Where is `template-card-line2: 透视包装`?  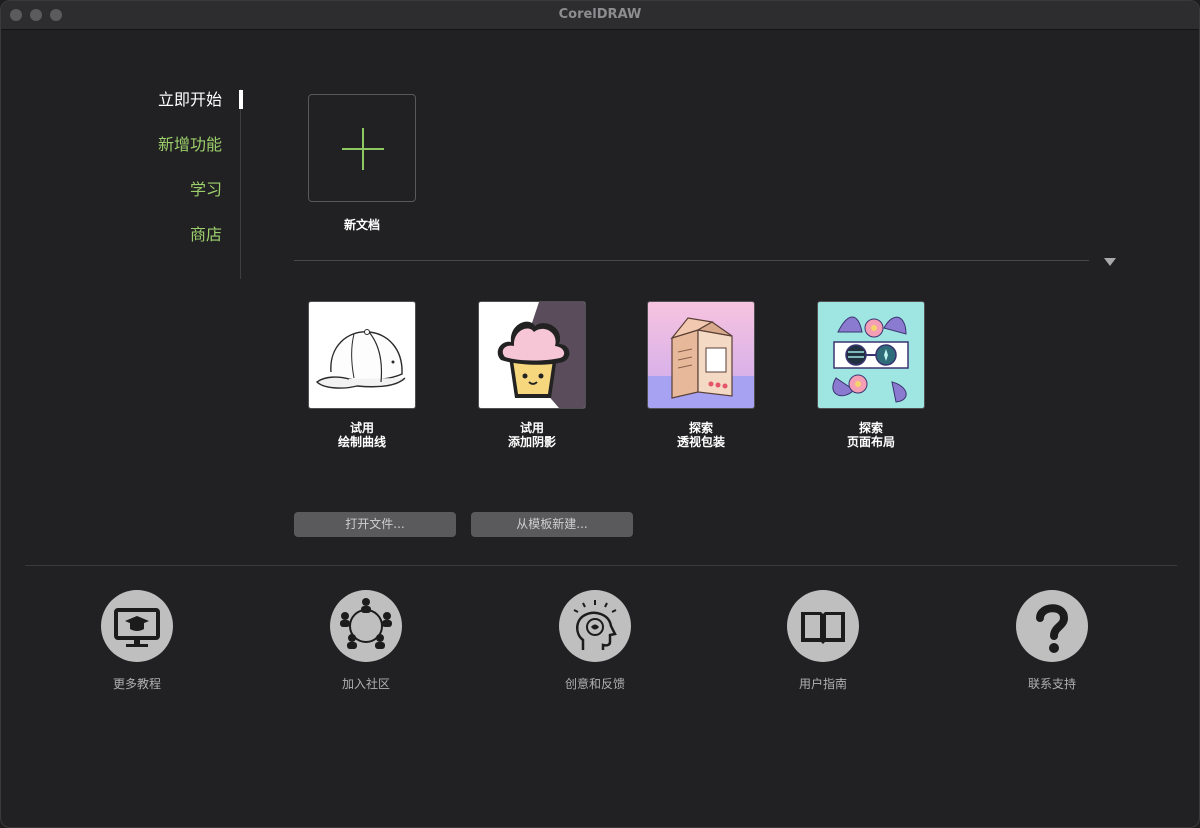 template-card-line2: 透视包装 is located at coordinates (700, 442).